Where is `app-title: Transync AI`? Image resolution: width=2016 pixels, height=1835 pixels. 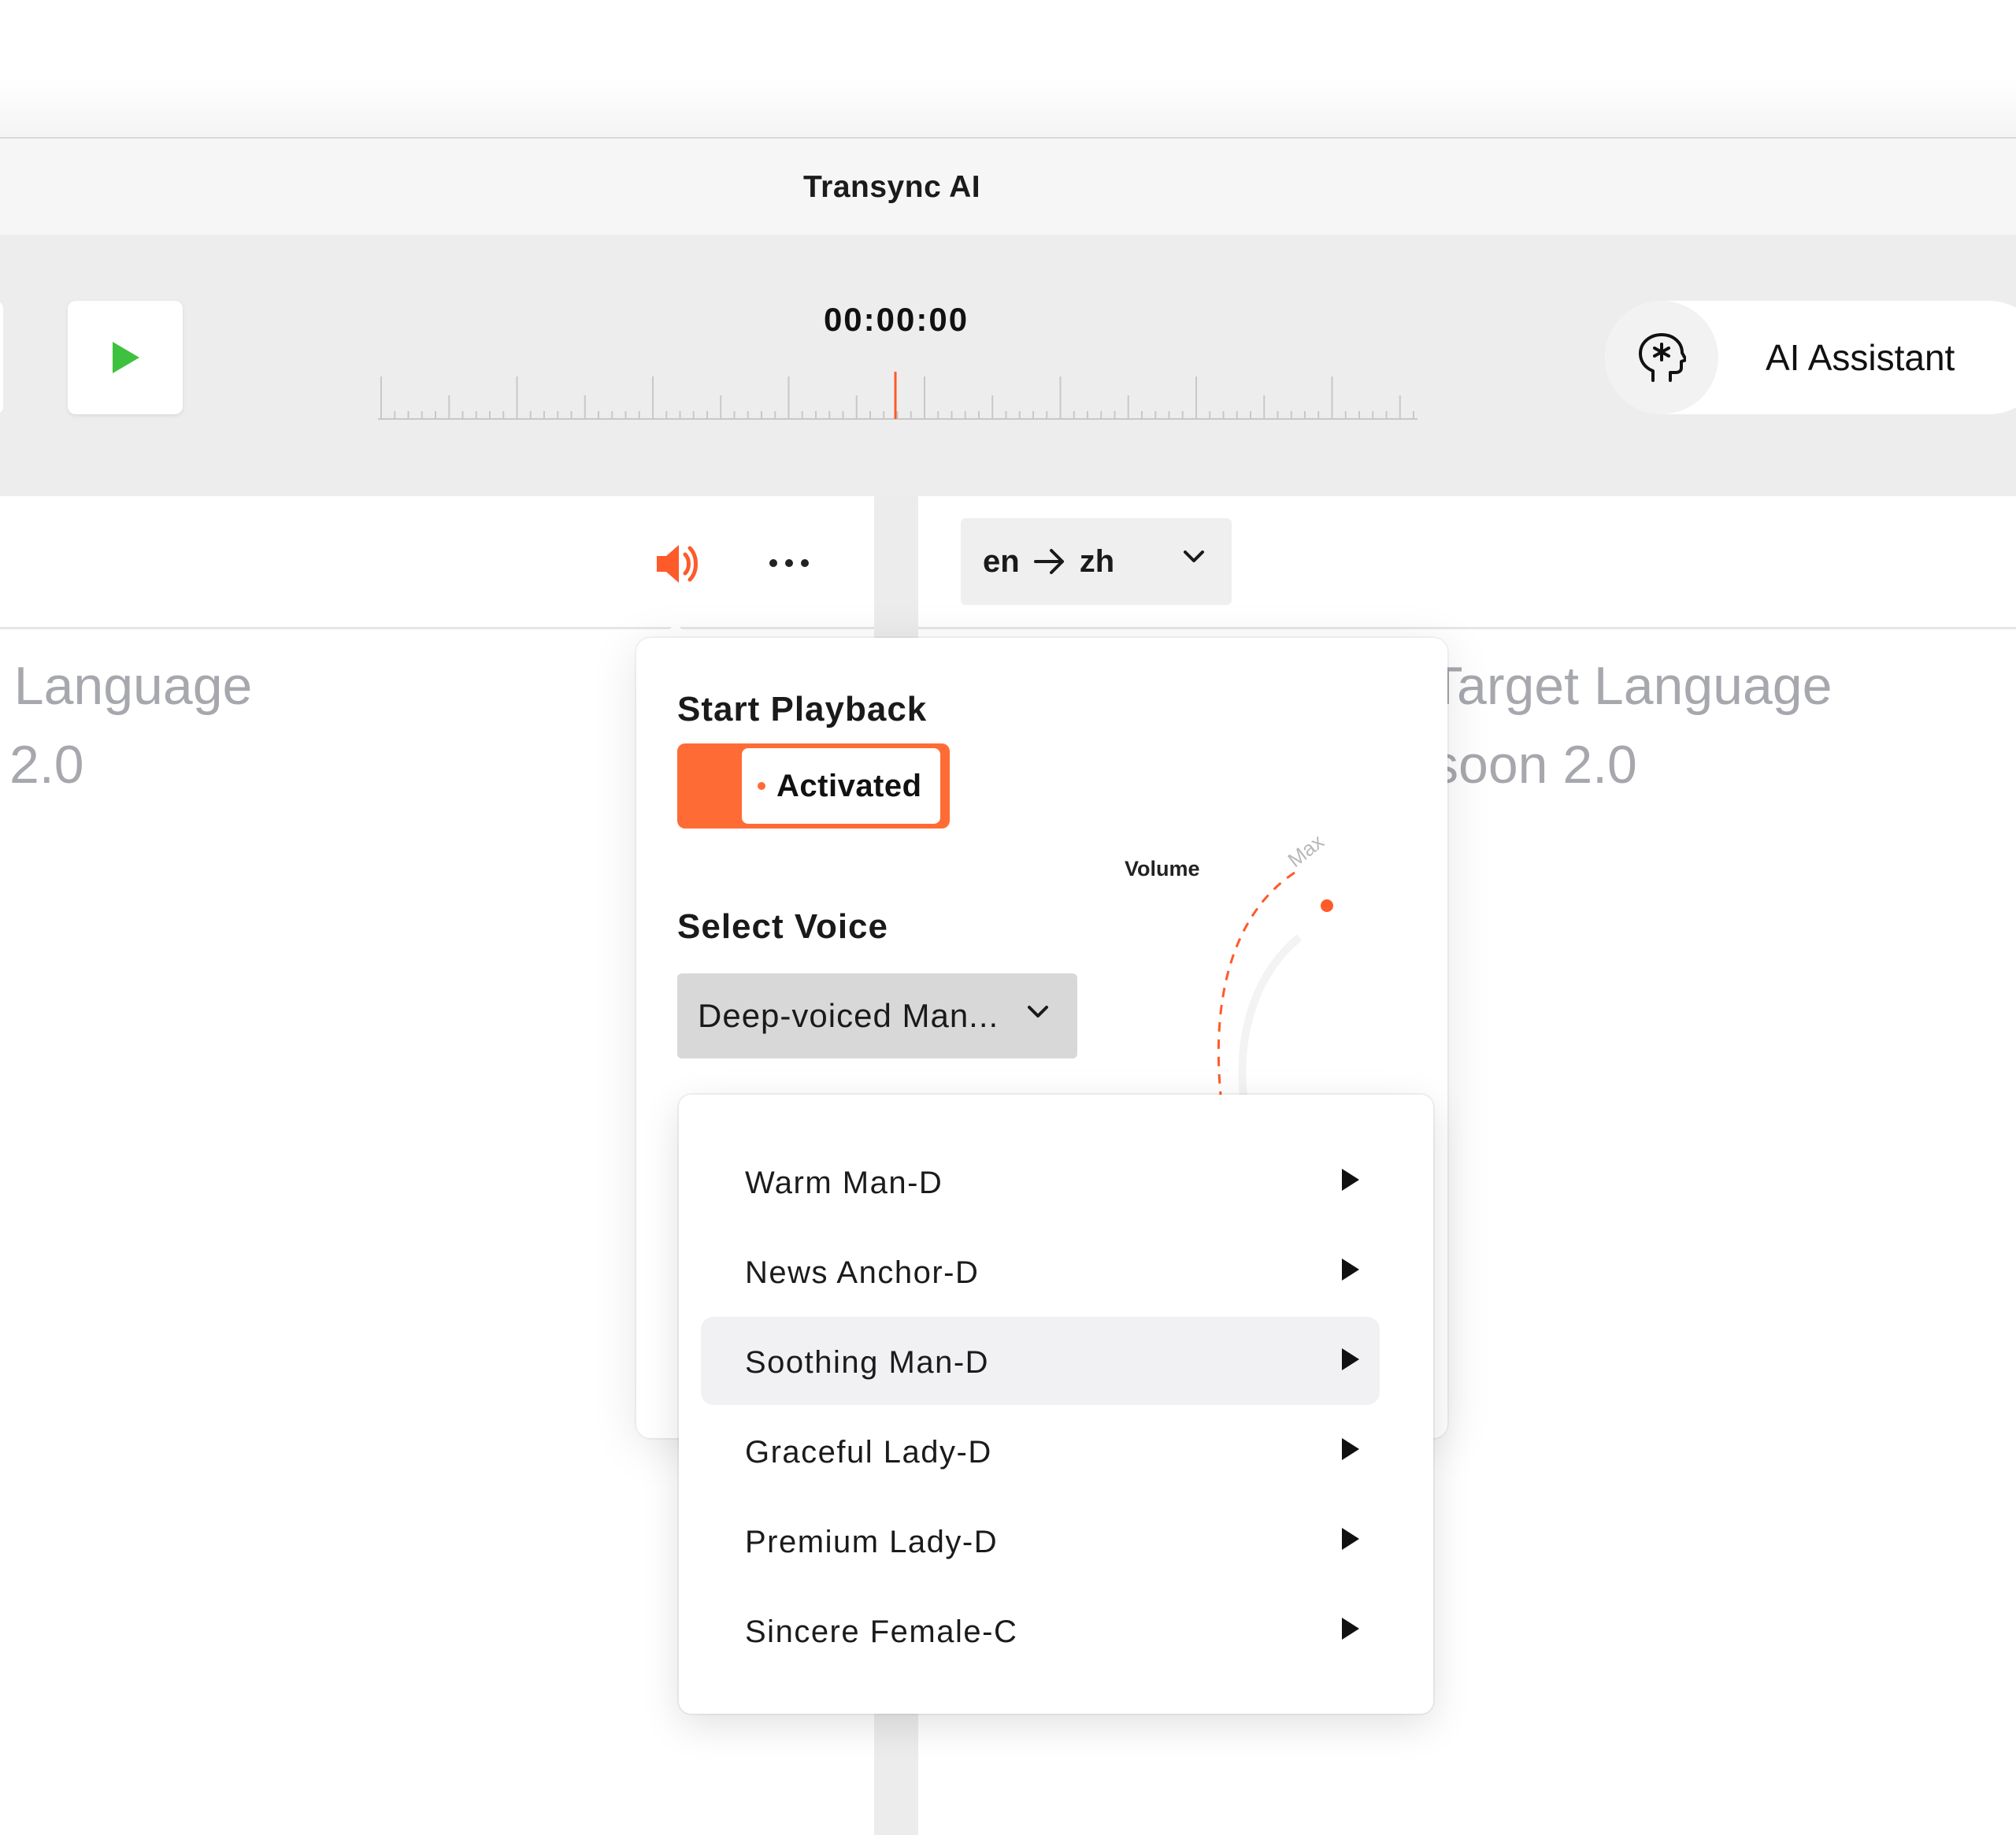
app-title: Transync AI is located at coordinates (892, 187).